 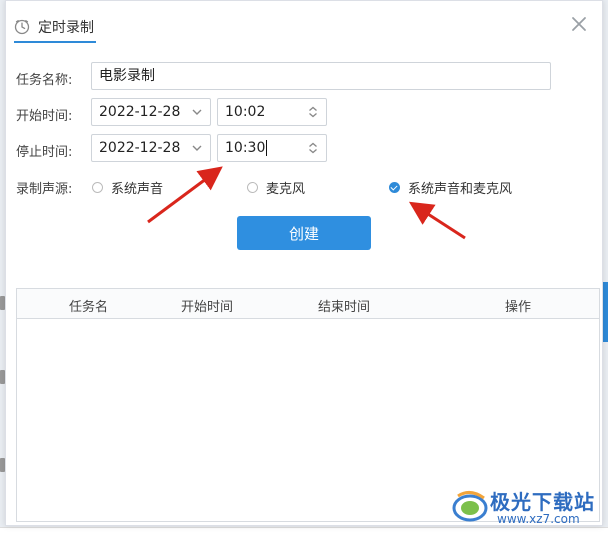 I want to click on table-header: 任务名 开始时间 结束时间 操作, so click(x=308, y=304).